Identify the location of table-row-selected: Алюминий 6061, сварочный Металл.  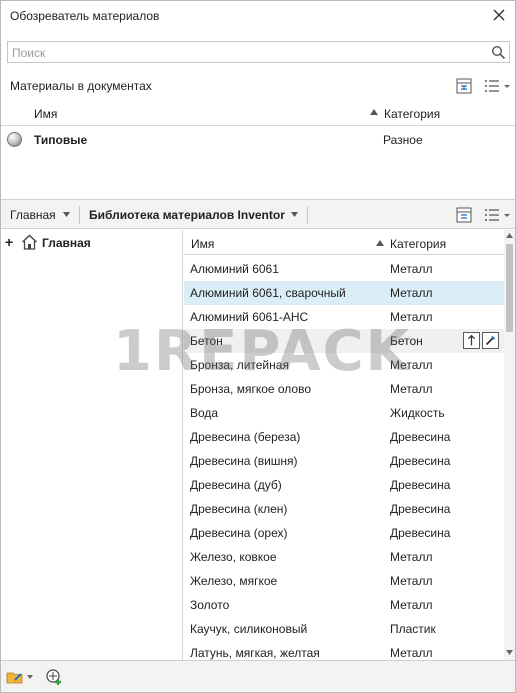
(344, 293).